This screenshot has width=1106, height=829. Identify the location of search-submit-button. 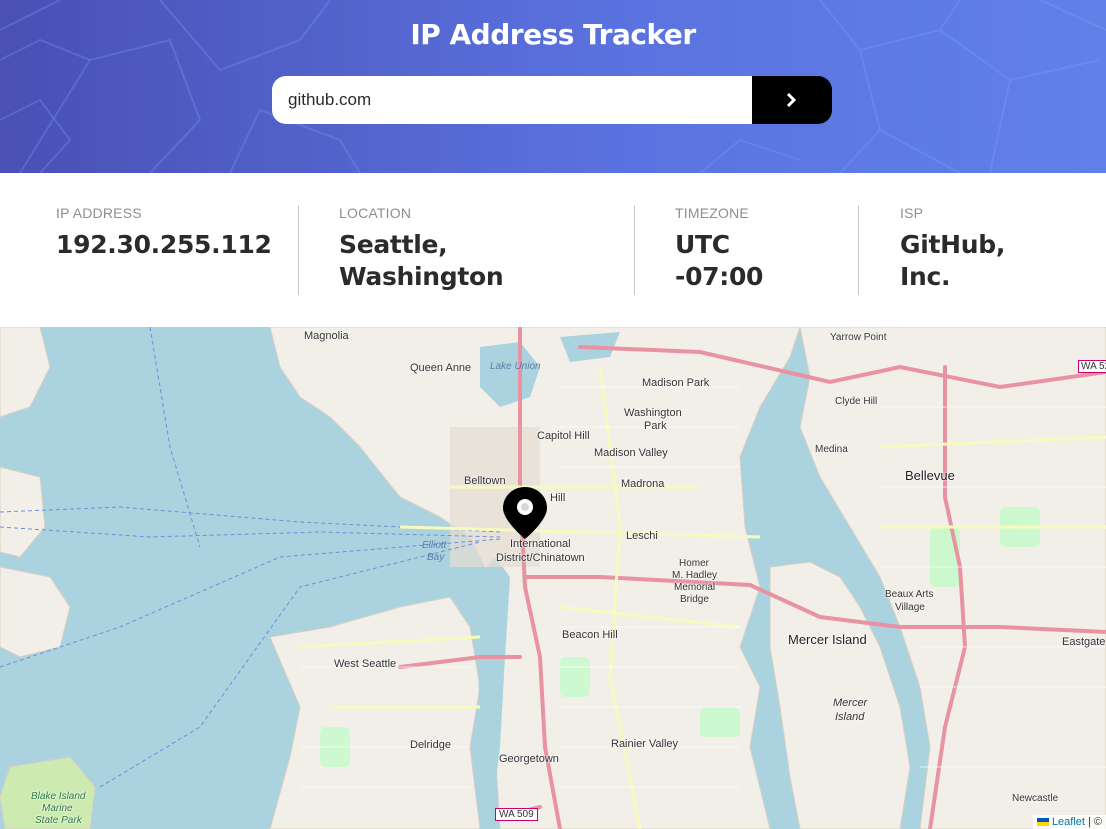
(792, 100).